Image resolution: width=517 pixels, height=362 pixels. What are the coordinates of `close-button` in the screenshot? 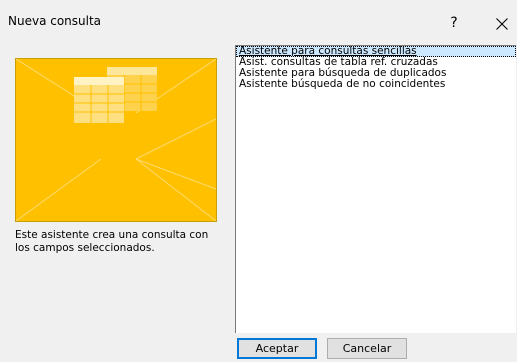 It's located at (502, 23).